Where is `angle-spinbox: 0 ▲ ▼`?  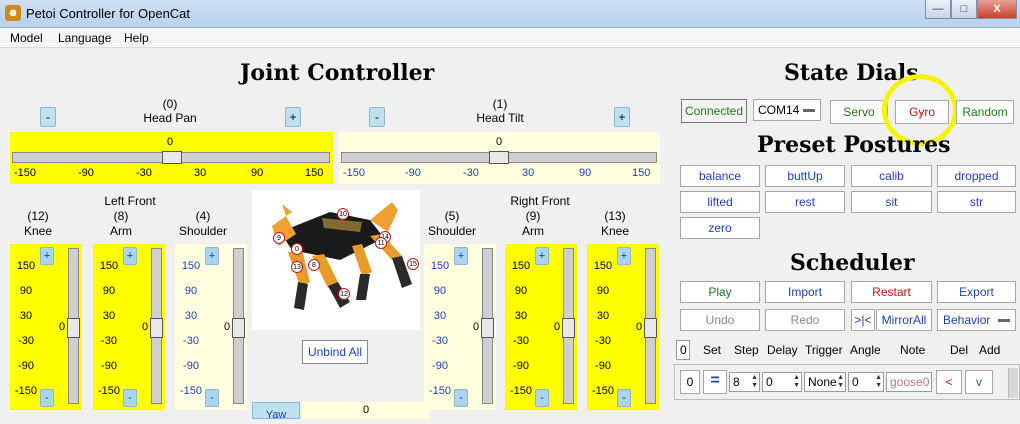 angle-spinbox: 0 ▲ ▼ is located at coordinates (866, 382).